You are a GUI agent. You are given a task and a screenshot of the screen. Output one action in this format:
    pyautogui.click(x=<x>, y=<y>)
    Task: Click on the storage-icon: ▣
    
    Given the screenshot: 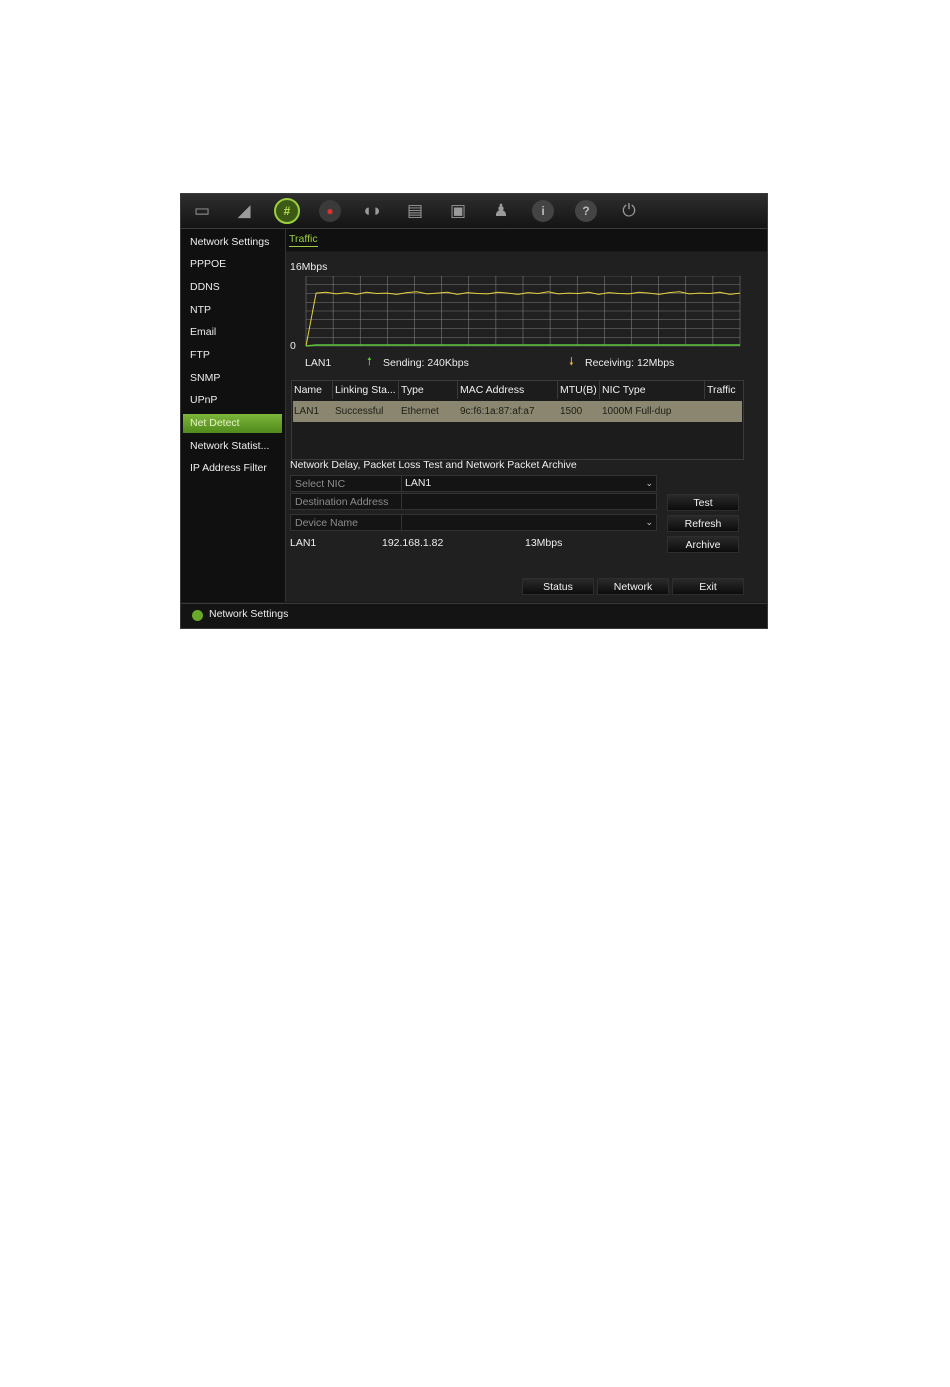 What is the action you would take?
    pyautogui.click(x=458, y=211)
    